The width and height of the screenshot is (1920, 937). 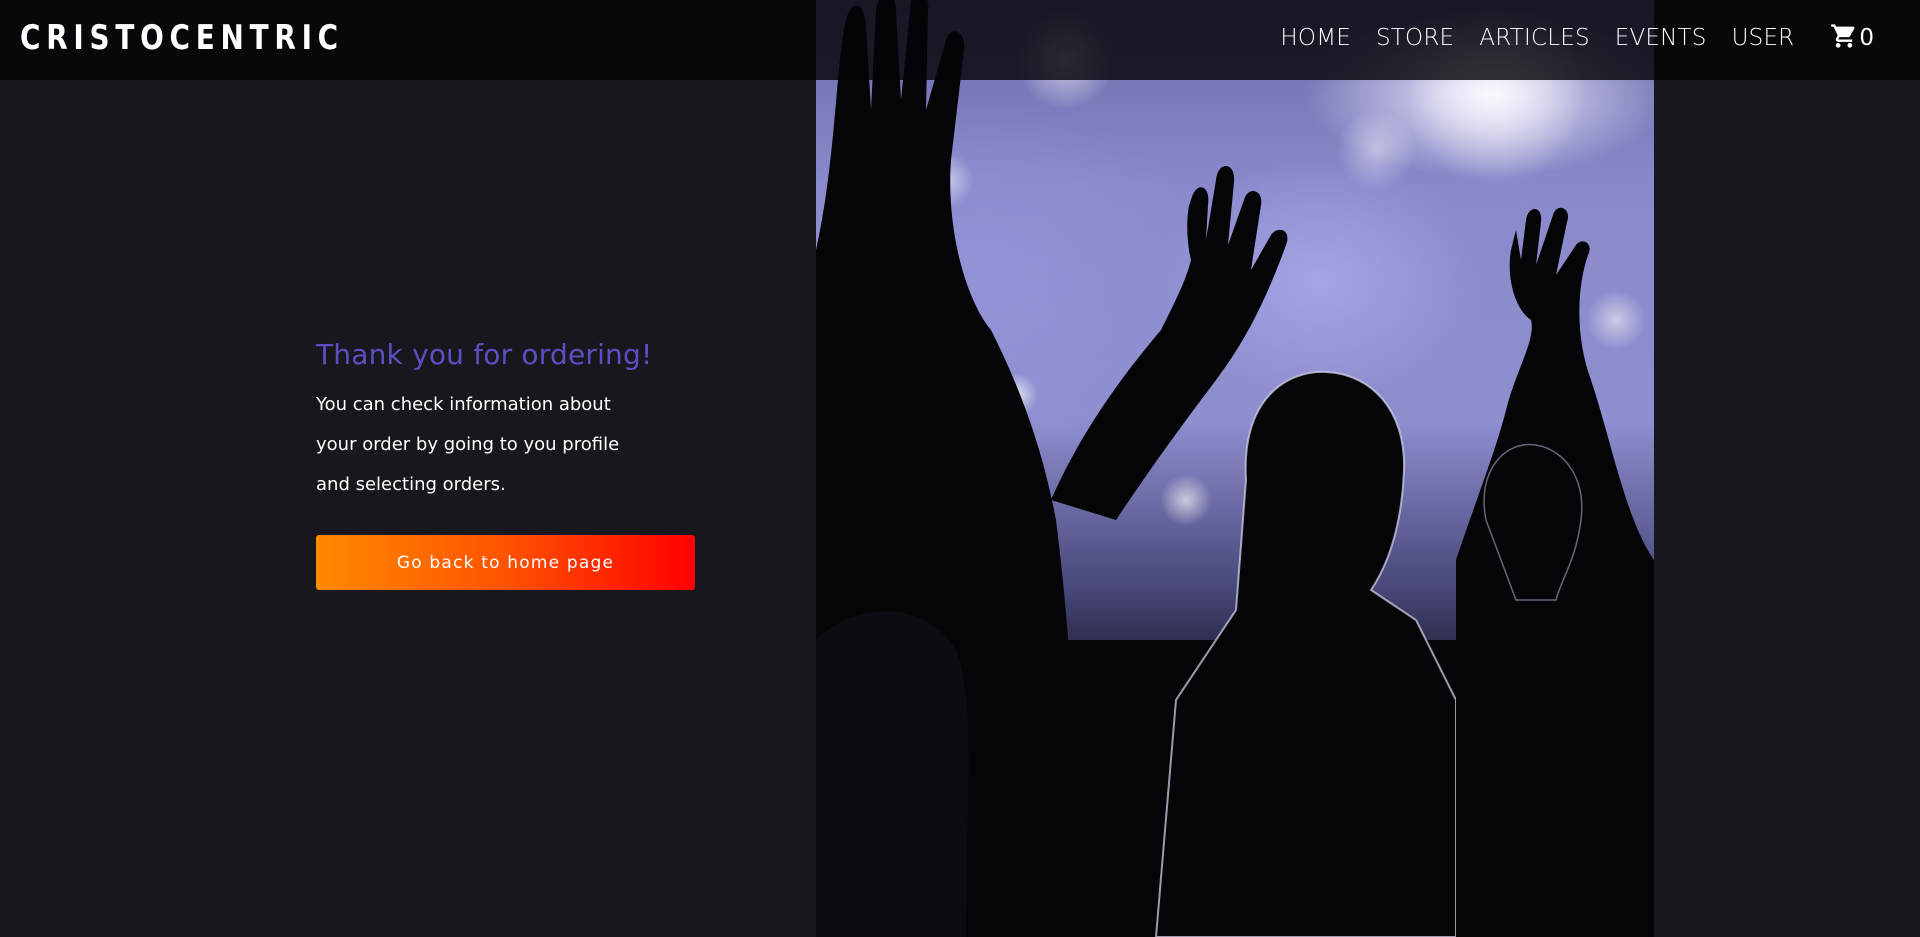 I want to click on cart-button: 0, so click(x=1851, y=38).